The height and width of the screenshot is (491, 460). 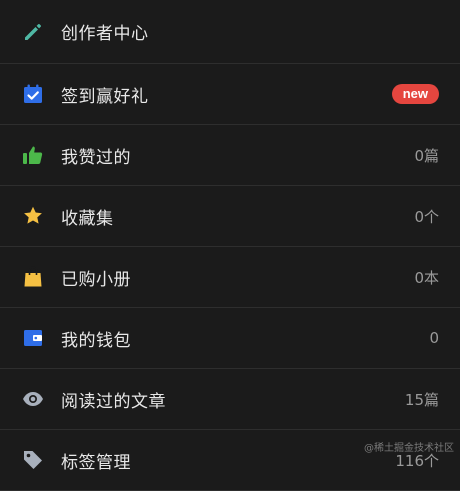 I want to click on pencil-icon, so click(x=33, y=32).